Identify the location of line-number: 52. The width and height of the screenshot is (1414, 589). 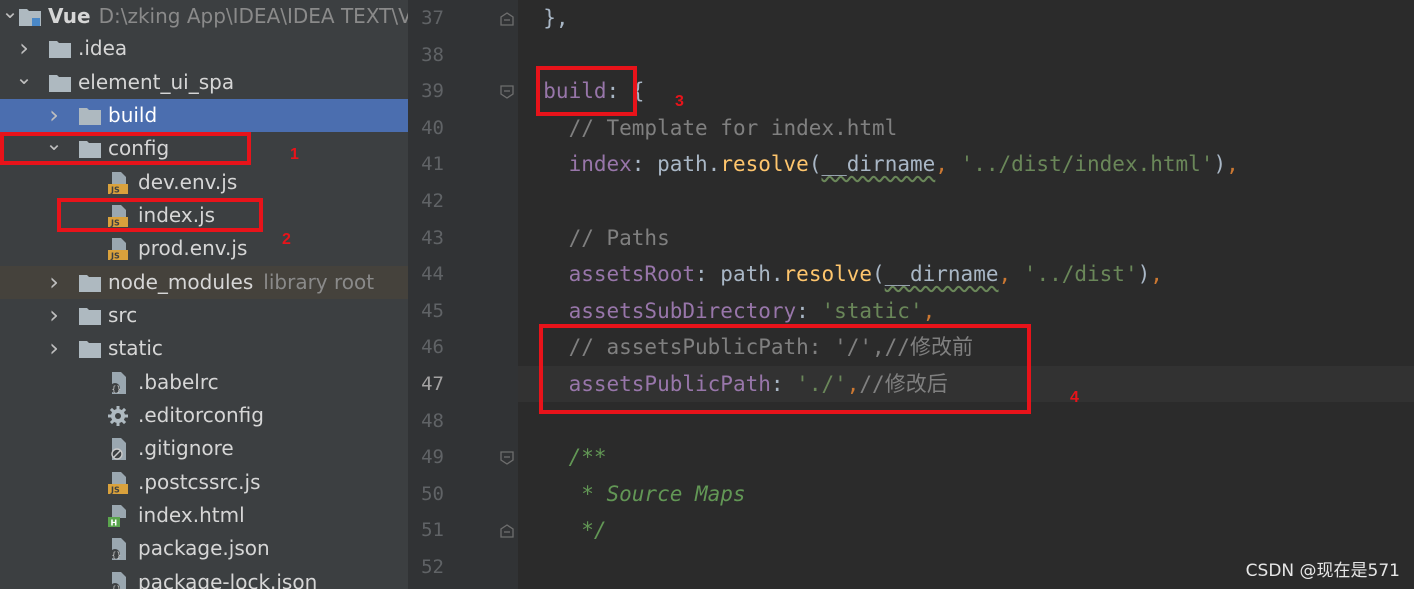
(432, 567).